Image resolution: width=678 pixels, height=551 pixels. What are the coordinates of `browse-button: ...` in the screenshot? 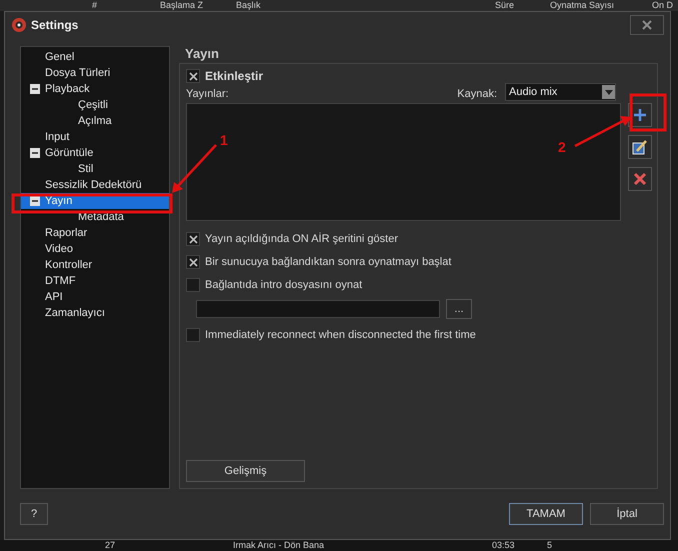 It's located at (459, 309).